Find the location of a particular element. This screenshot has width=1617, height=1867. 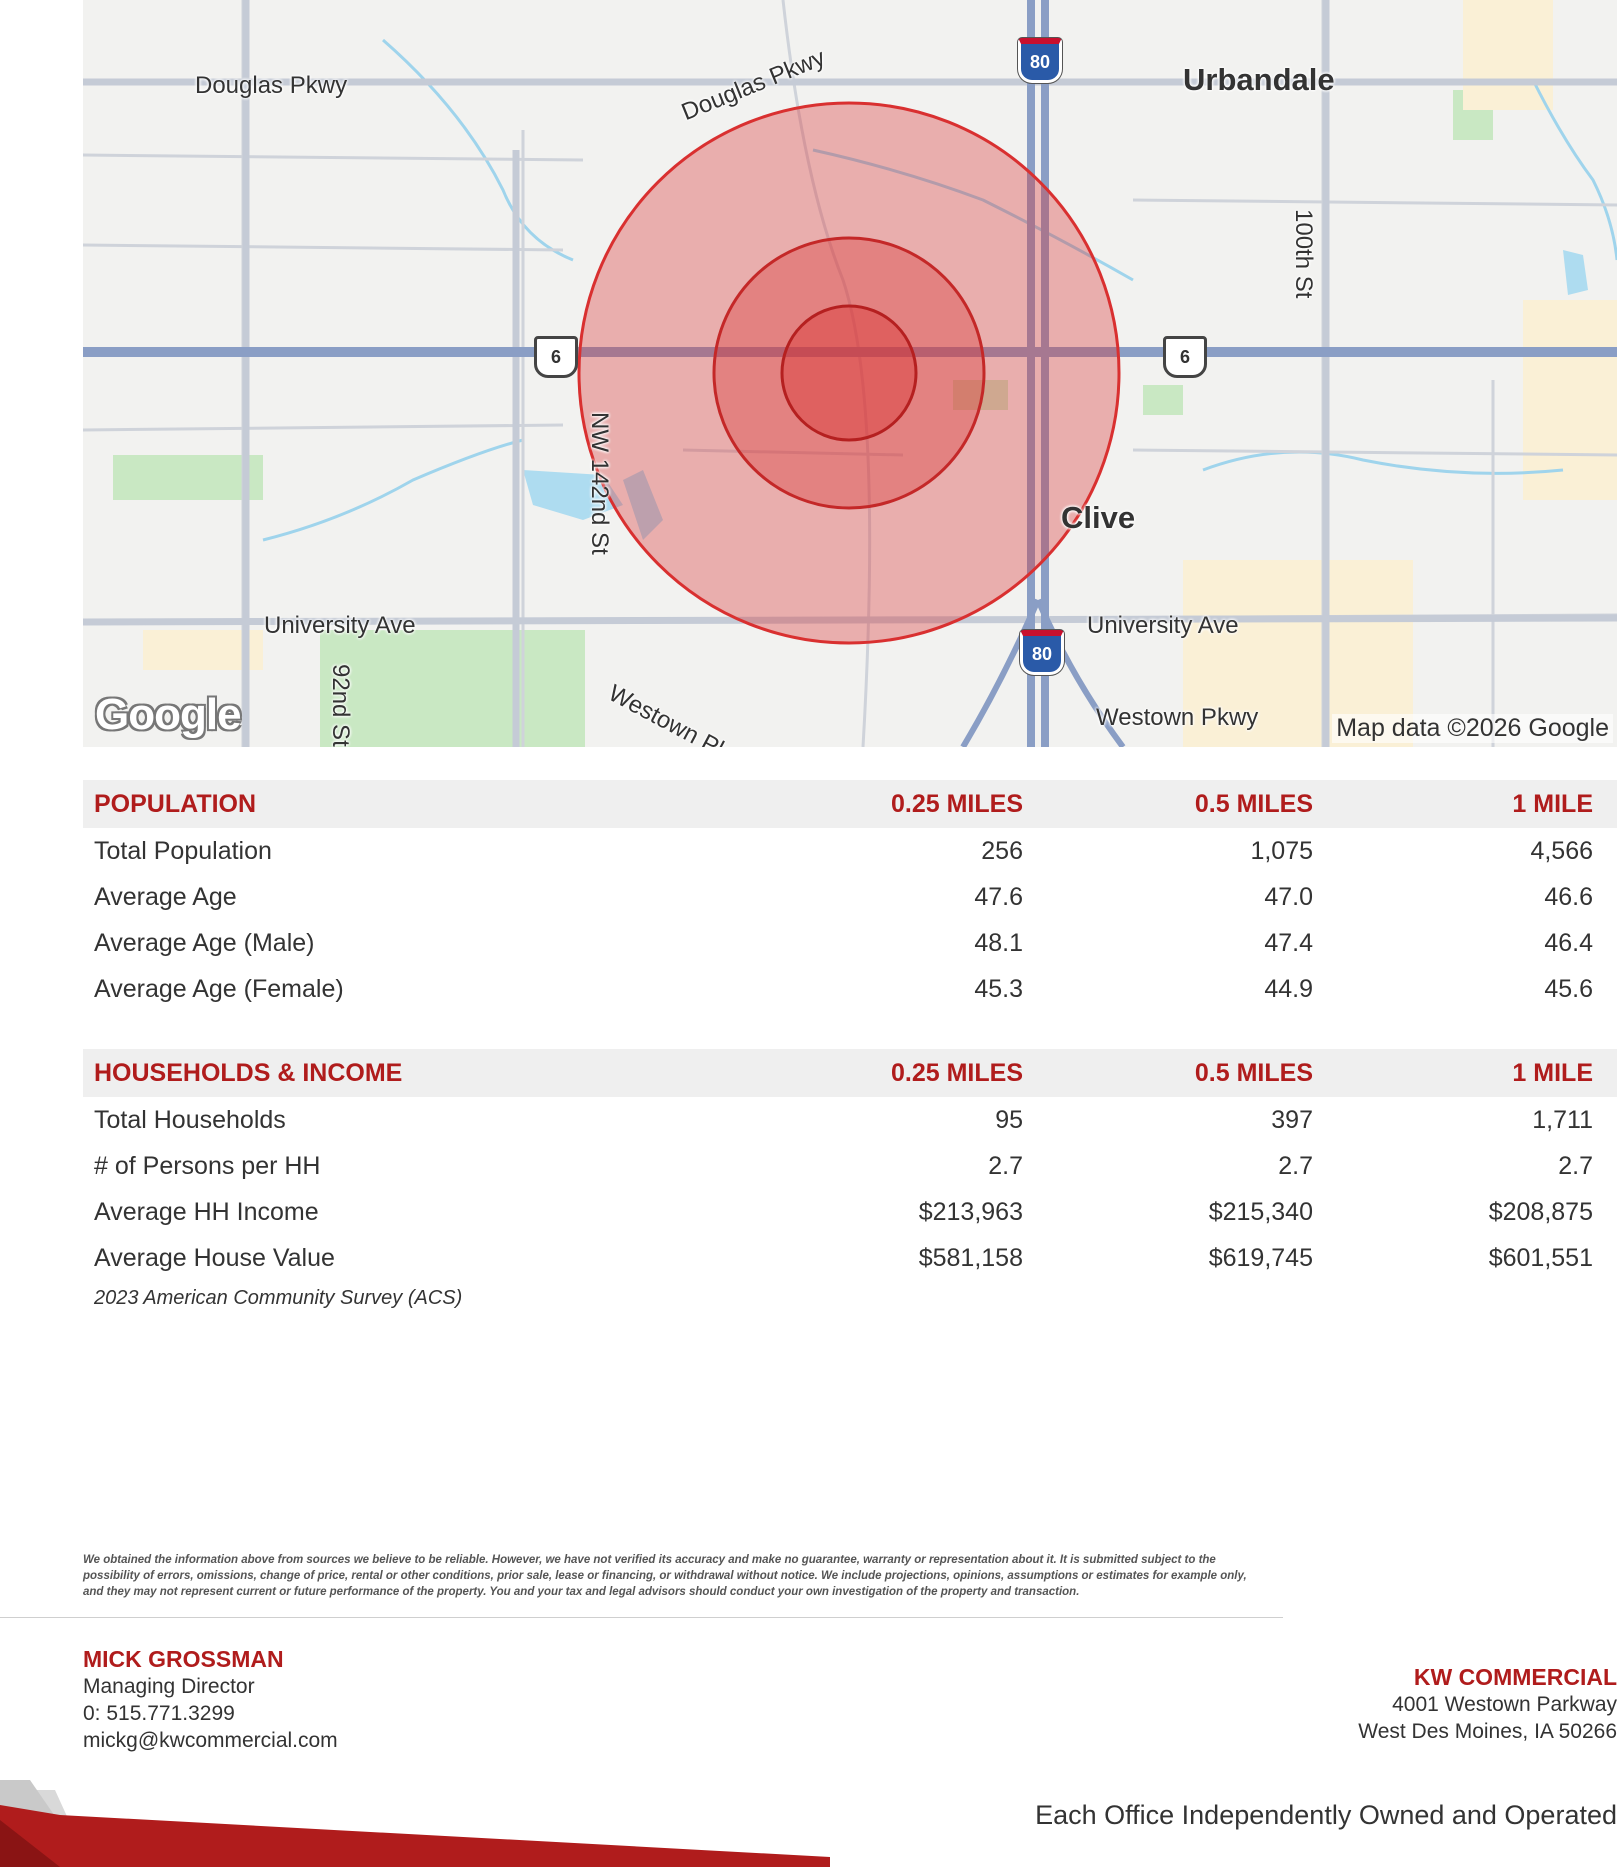

row-value-0-25: 95 is located at coordinates (1009, 1119).